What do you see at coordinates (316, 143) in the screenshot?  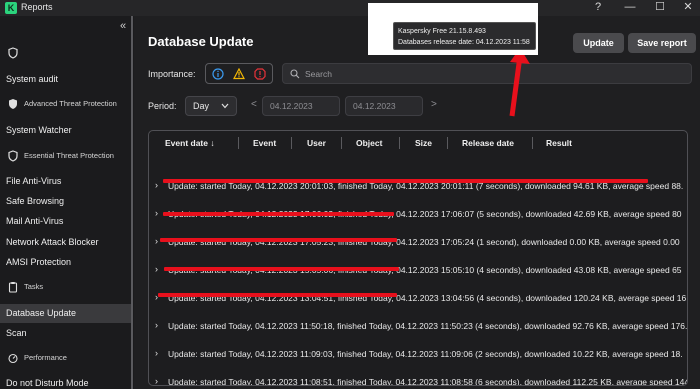 I see `column-header-user: User` at bounding box center [316, 143].